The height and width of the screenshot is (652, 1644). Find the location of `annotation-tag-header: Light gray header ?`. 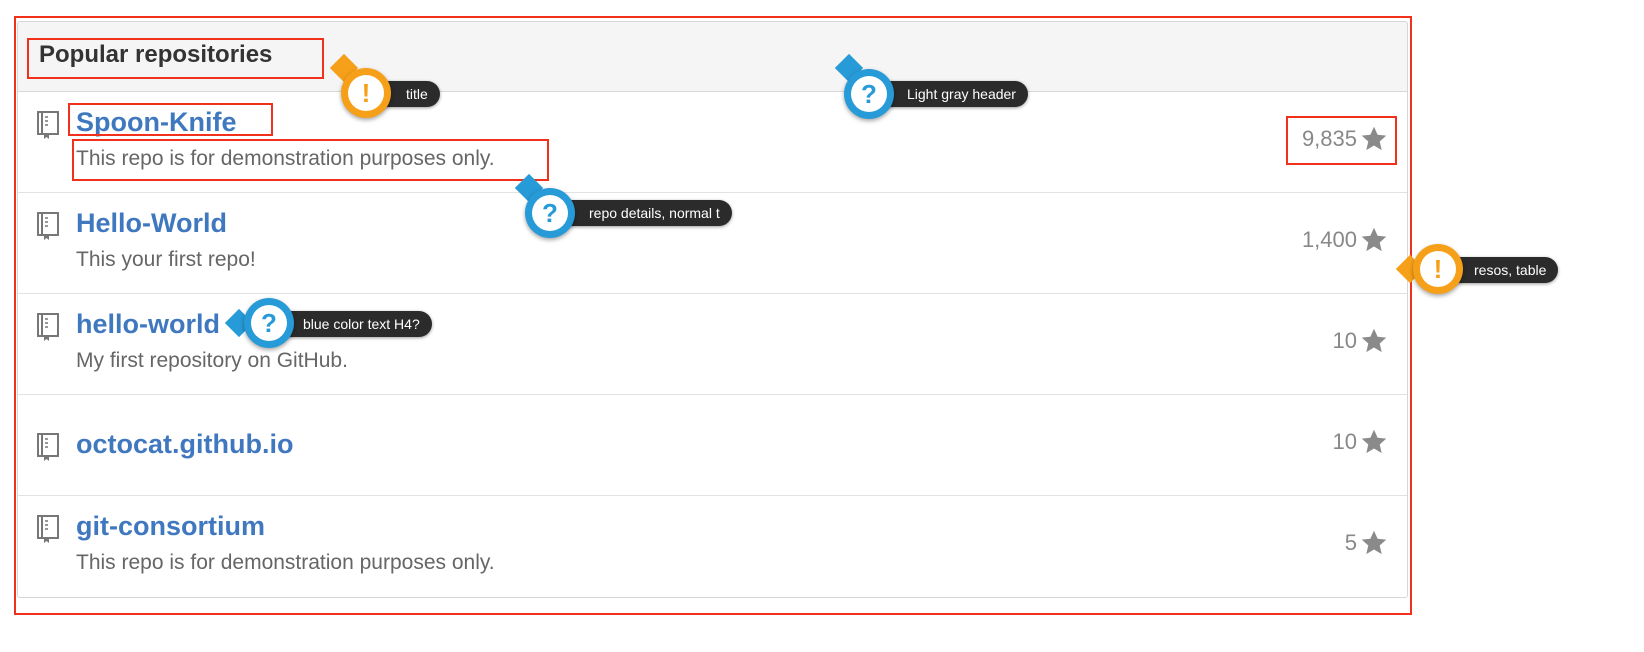

annotation-tag-header: Light gray header ? is located at coordinates (937, 87).